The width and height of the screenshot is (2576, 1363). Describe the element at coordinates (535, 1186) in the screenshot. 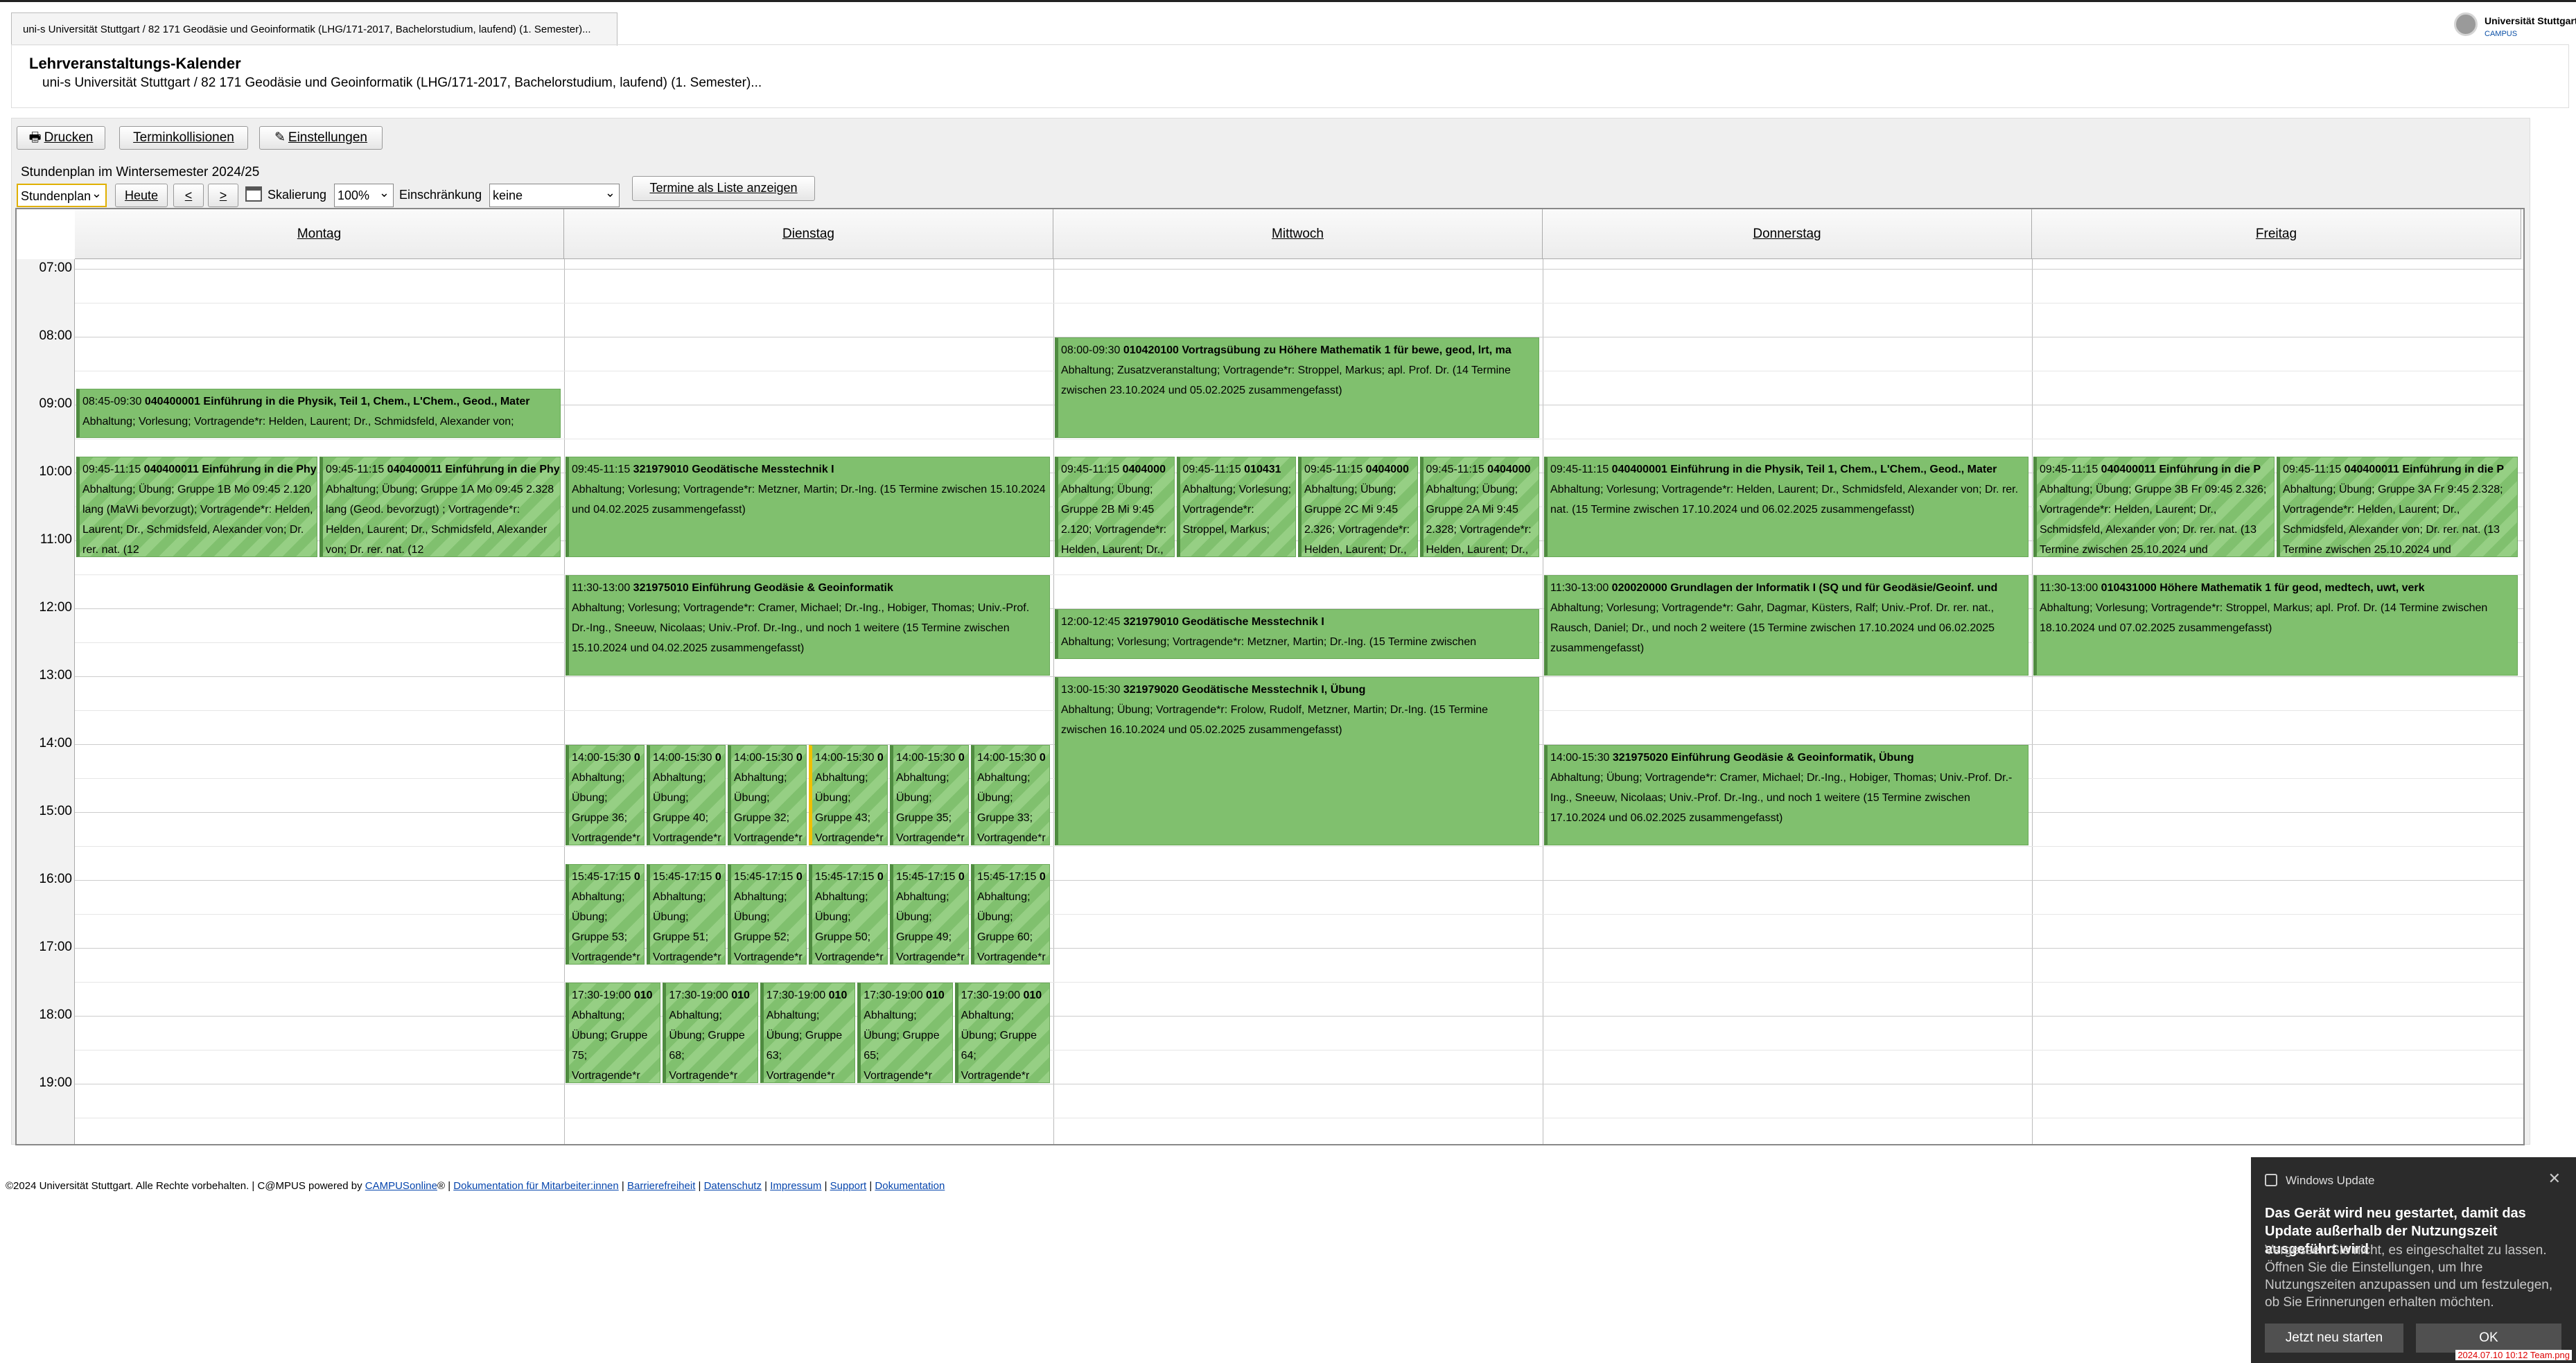

I see `footer-link-docs-staff: Dokumentation für Mitarbeiter:innen` at that location.